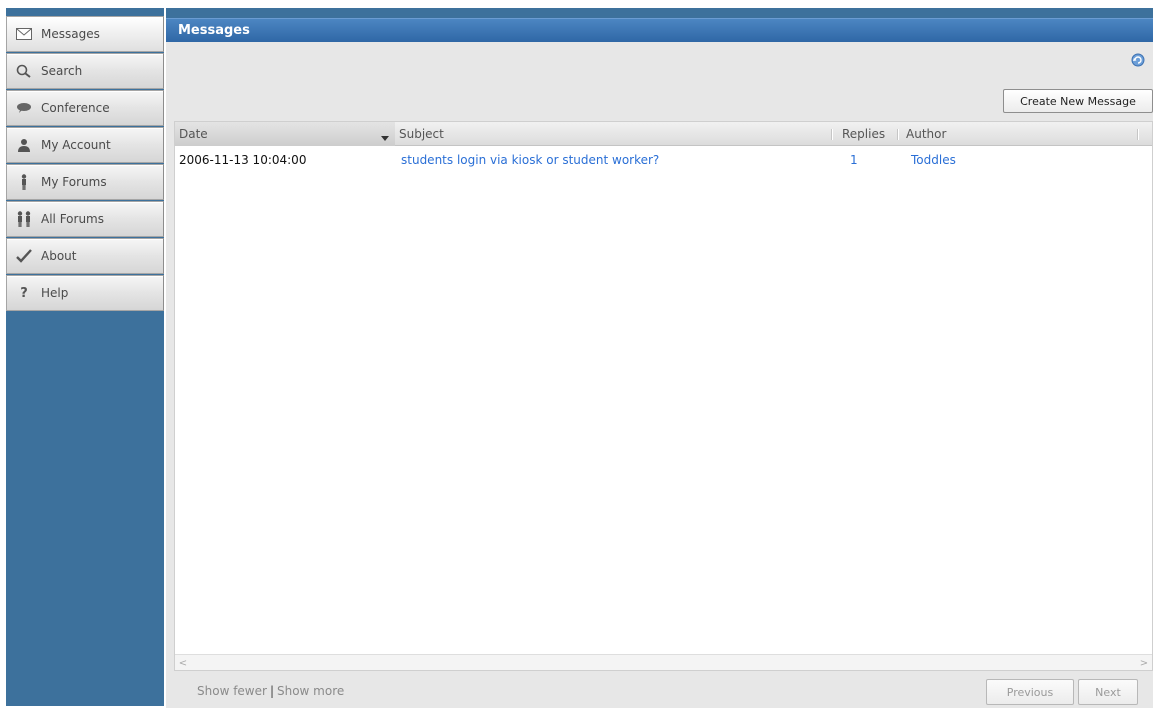 This screenshot has width=1153, height=708. Describe the element at coordinates (616, 134) in the screenshot. I see `column-header-subject: Subject` at that location.